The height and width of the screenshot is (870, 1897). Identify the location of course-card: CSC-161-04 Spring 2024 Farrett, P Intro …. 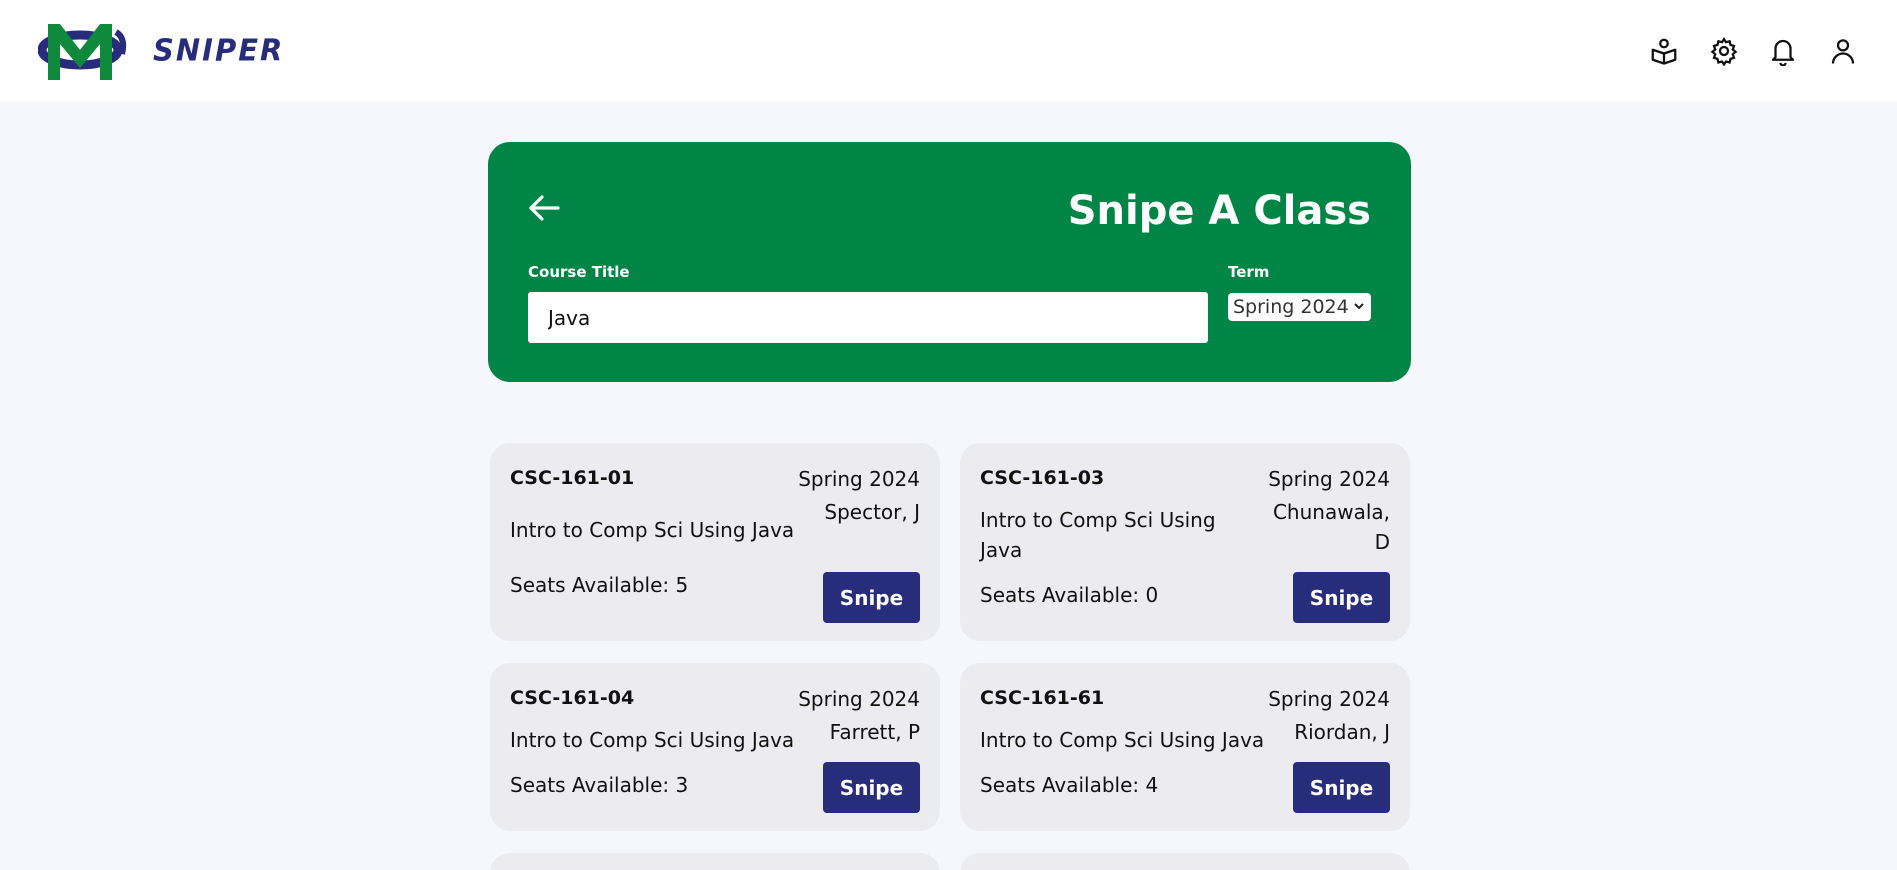
(715, 747).